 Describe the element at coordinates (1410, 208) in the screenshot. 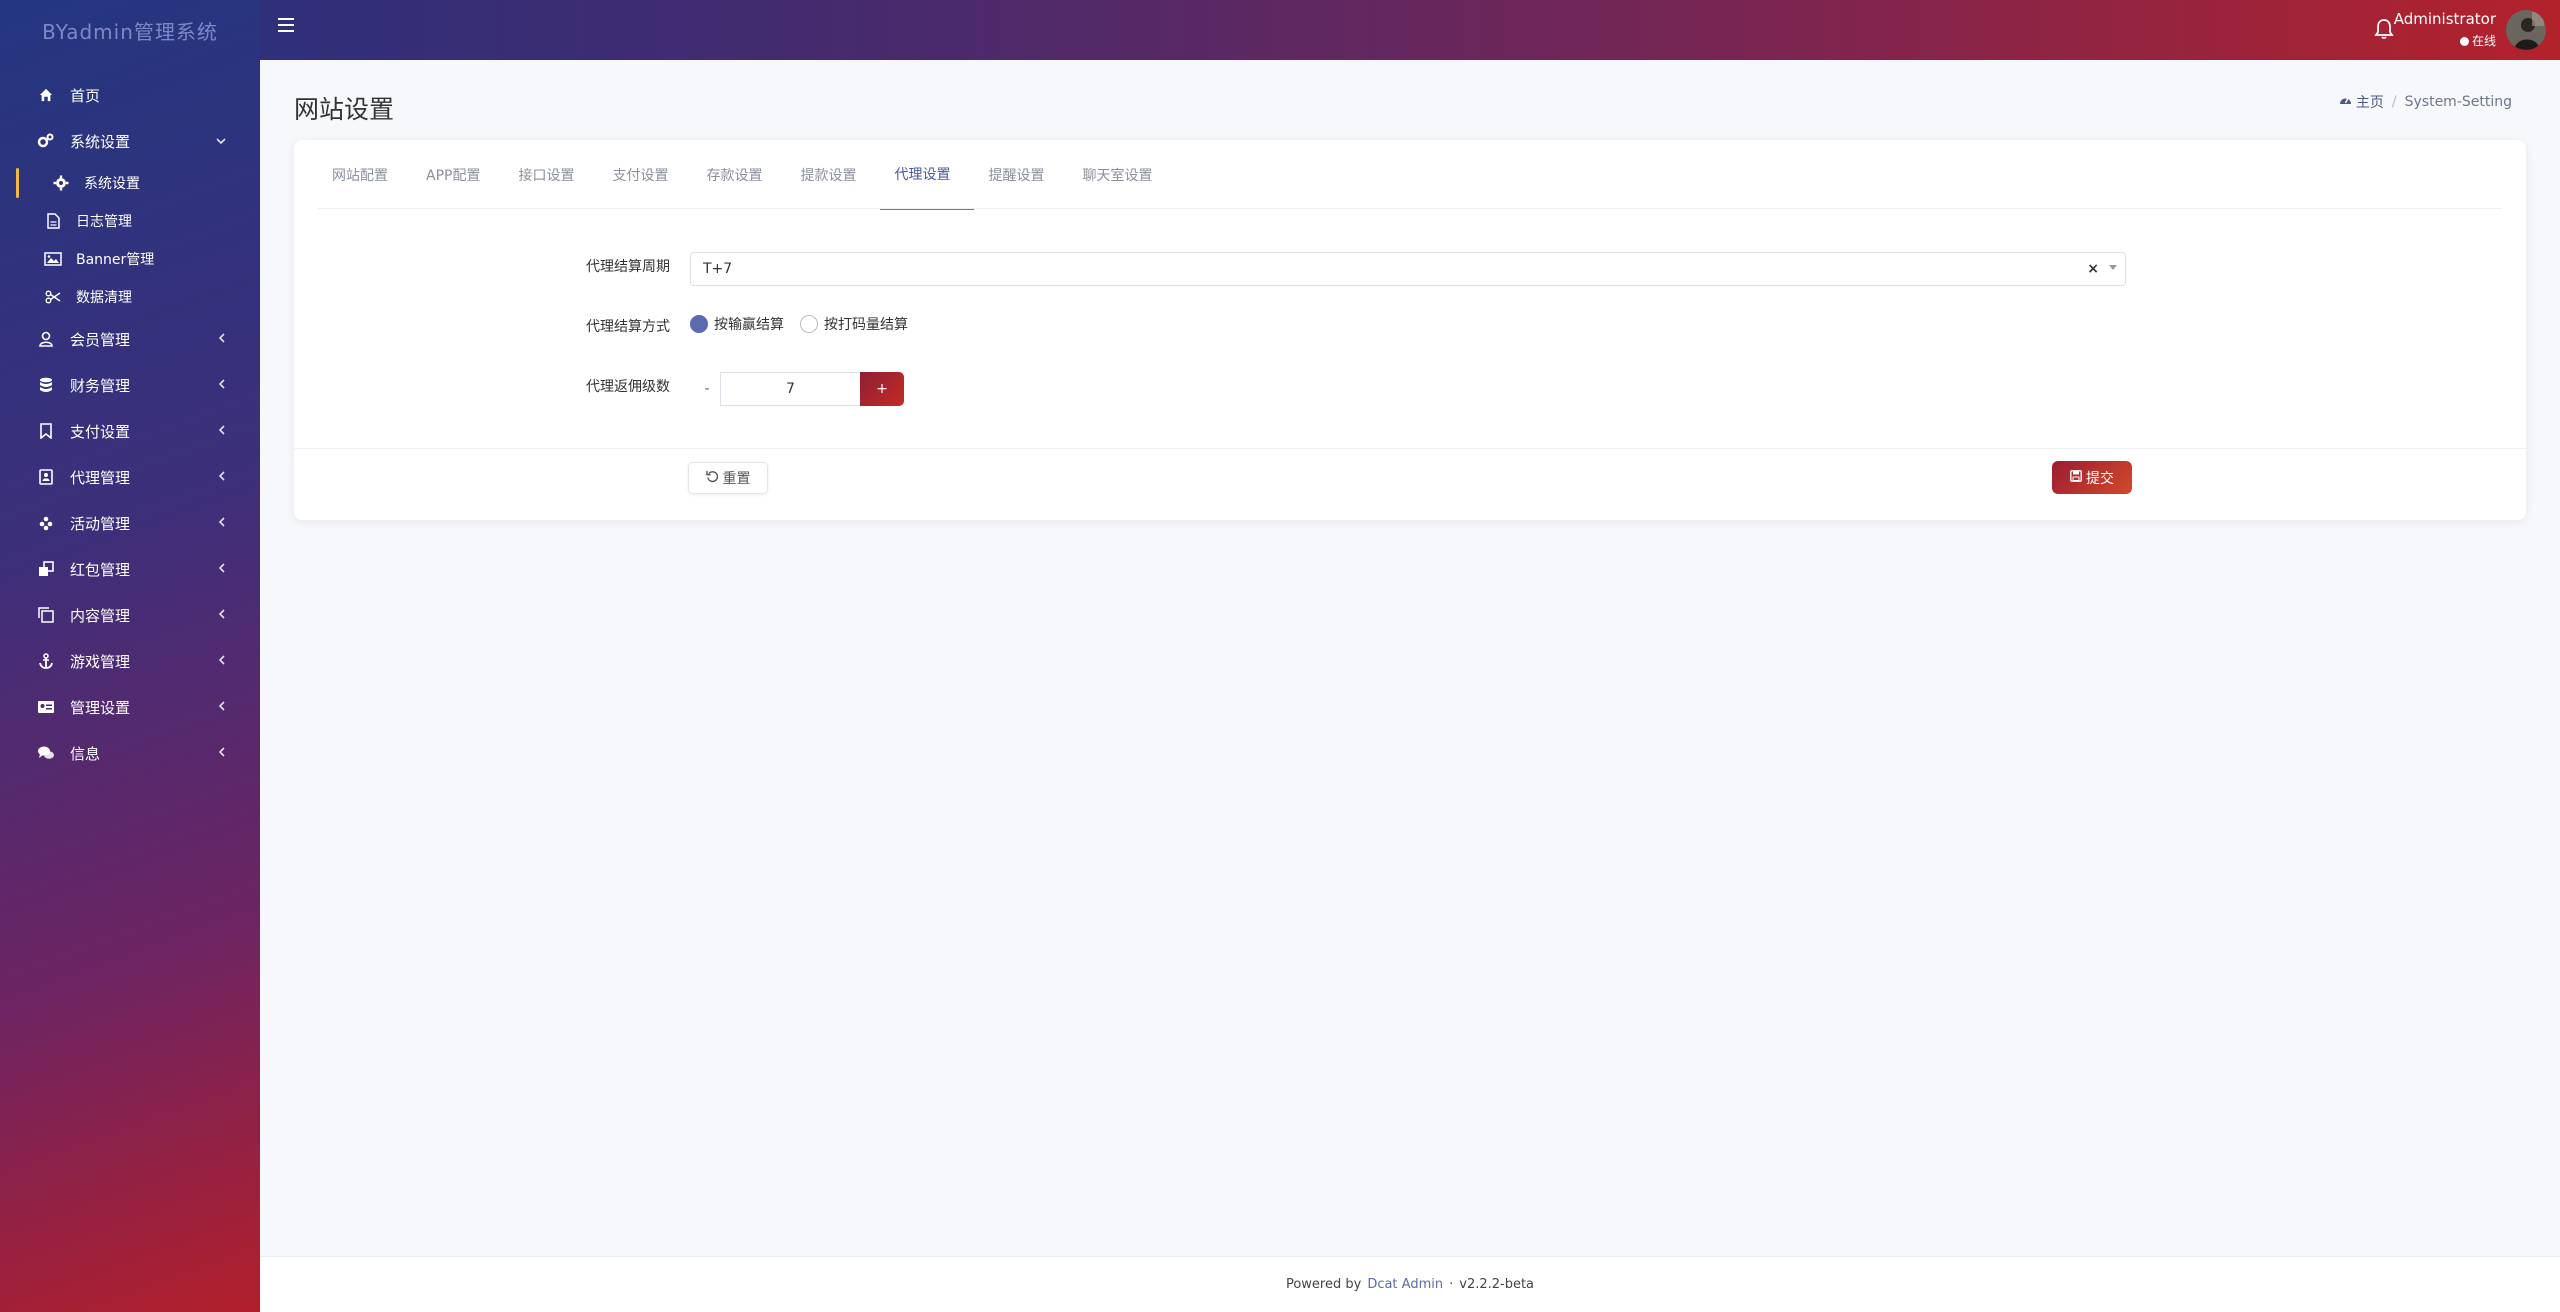

I see `tabs-divider` at that location.